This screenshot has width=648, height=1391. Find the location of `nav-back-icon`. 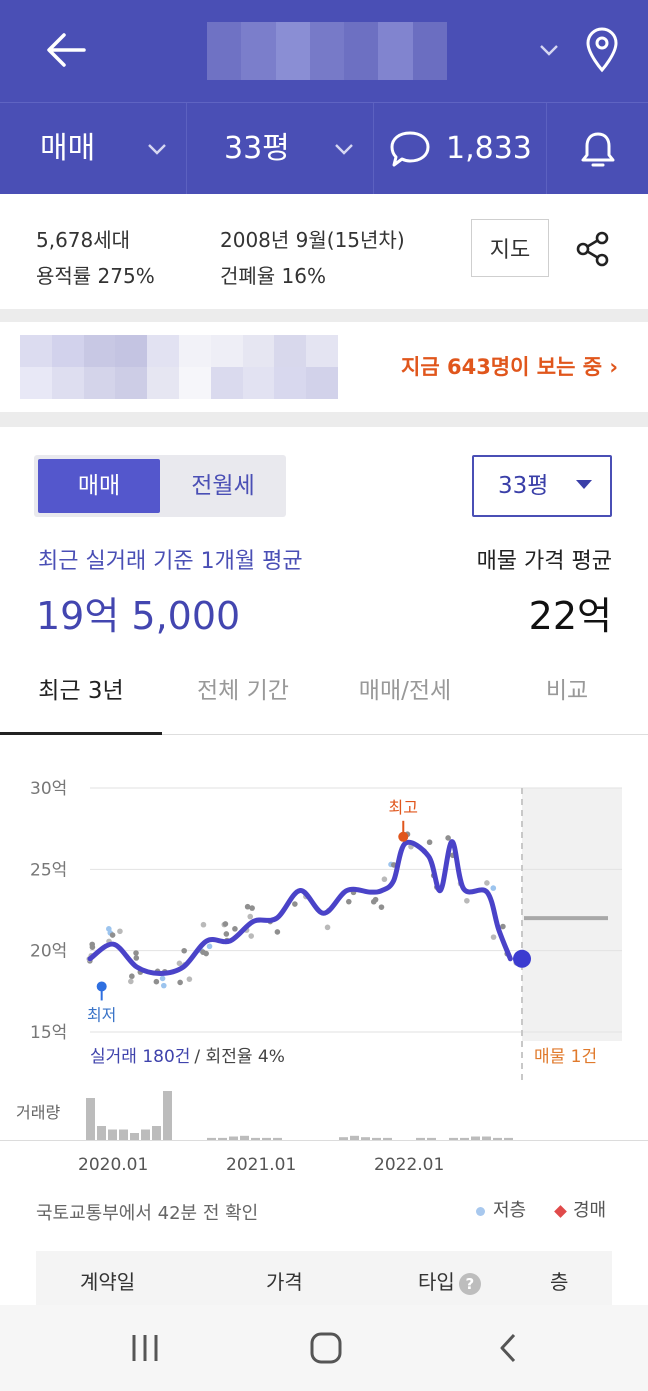

nav-back-icon is located at coordinates (509, 1348).